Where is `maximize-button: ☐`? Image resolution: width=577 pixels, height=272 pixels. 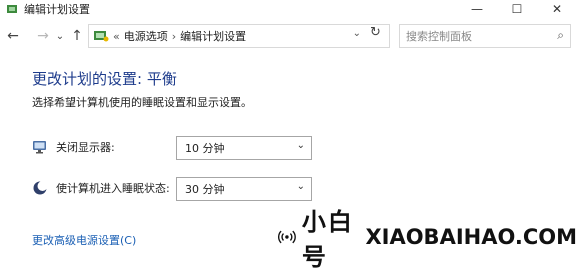
maximize-button: ☐ is located at coordinates (517, 9).